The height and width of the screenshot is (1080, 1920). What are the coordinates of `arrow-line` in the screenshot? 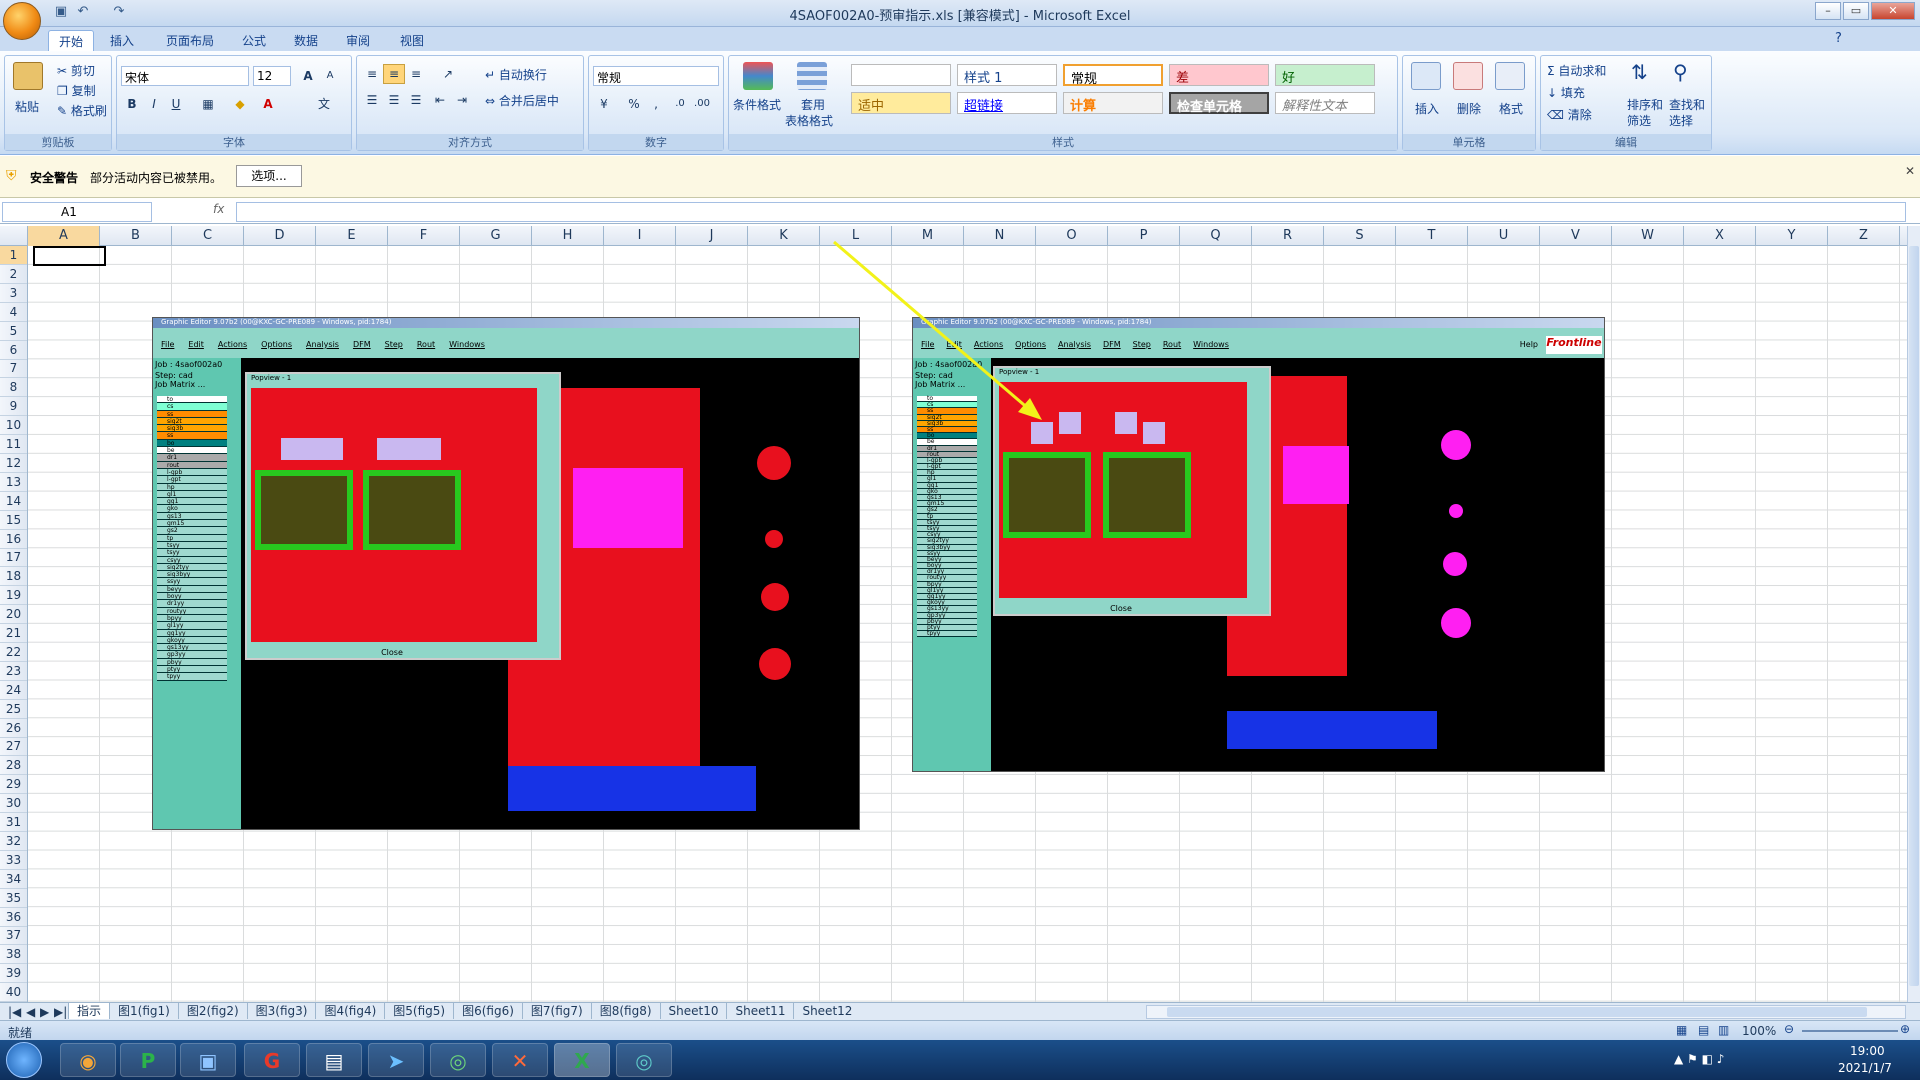 It's located at (932, 326).